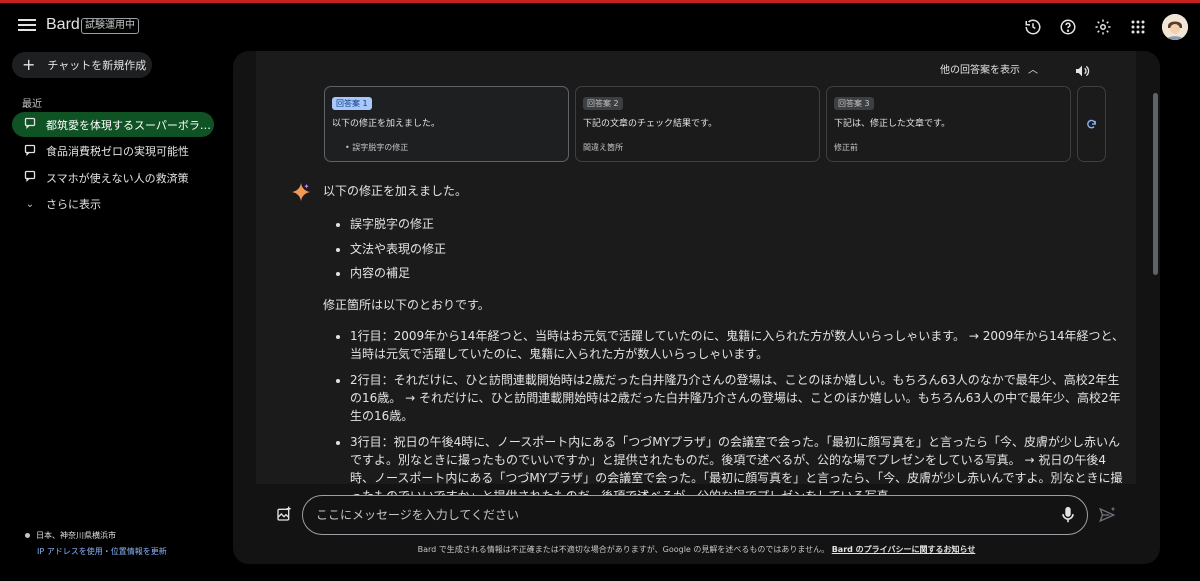 The height and width of the screenshot is (581, 1200). I want to click on top-accent-line, so click(600, 1).